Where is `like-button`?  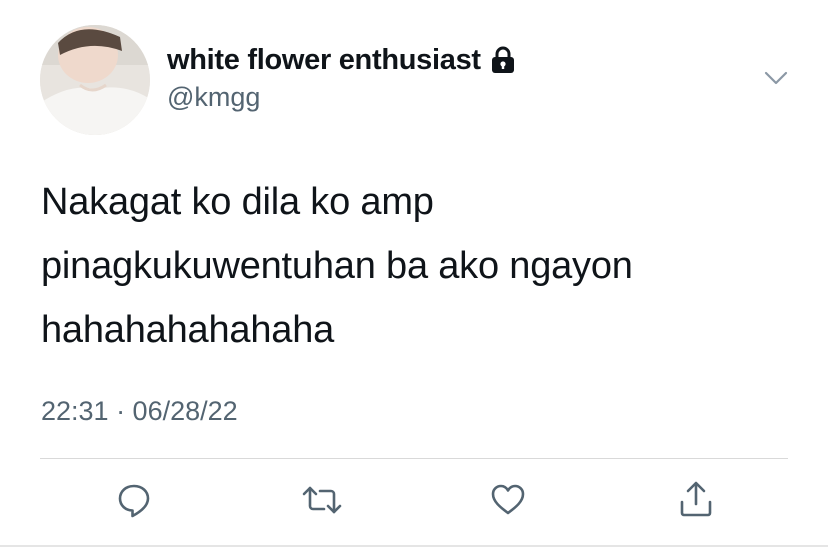
like-button is located at coordinates (508, 500).